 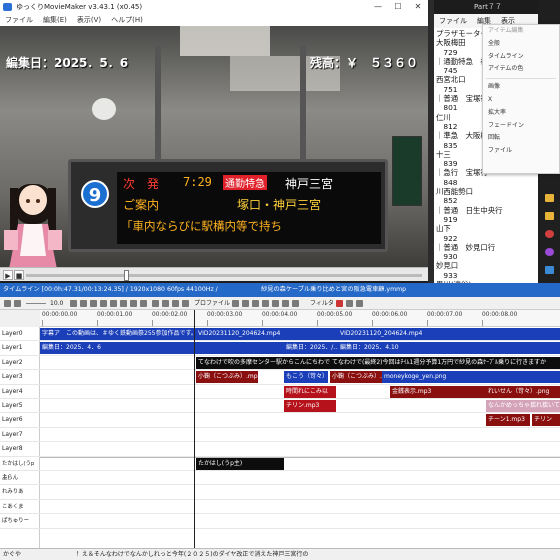 I want to click on layer-label: こあくま, so click(x=20, y=507).